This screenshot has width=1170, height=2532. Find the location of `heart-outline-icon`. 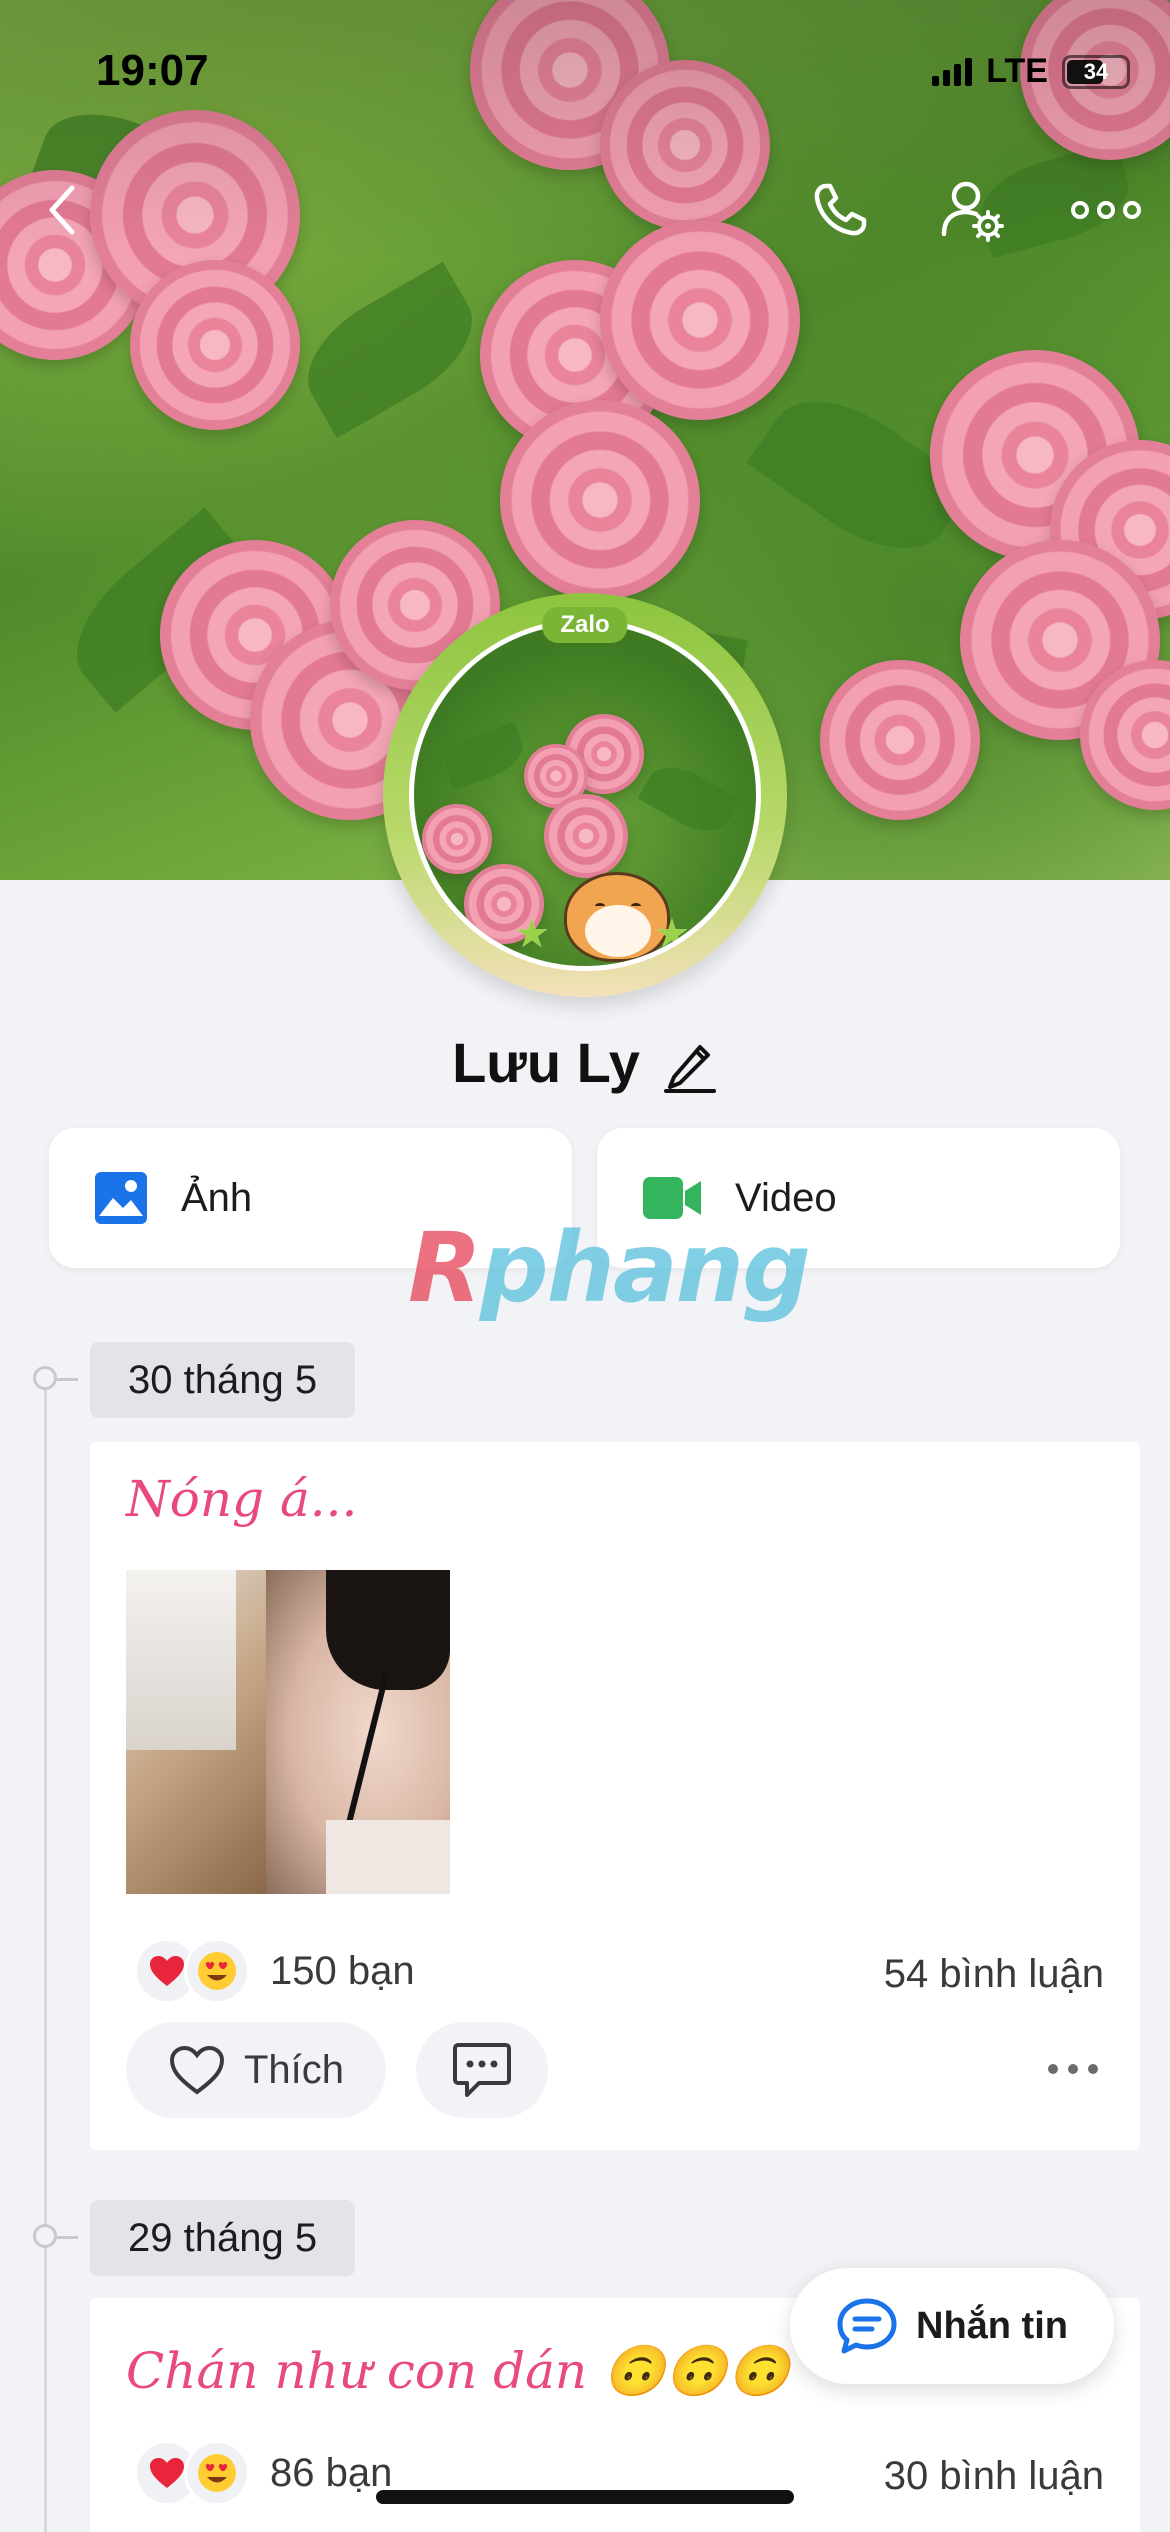

heart-outline-icon is located at coordinates (196, 2070).